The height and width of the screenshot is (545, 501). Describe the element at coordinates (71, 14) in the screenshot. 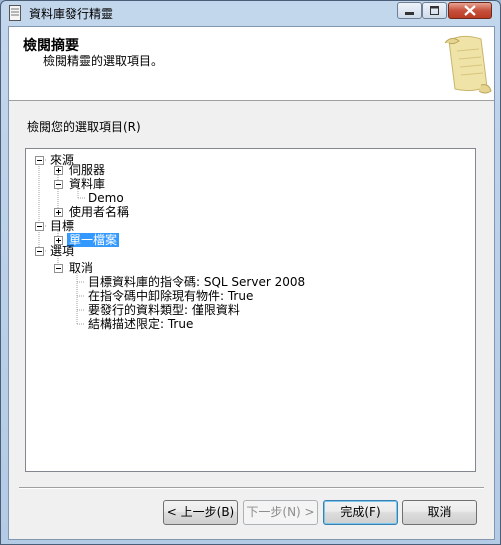

I see `window-title: 資料庫發行精靈` at that location.